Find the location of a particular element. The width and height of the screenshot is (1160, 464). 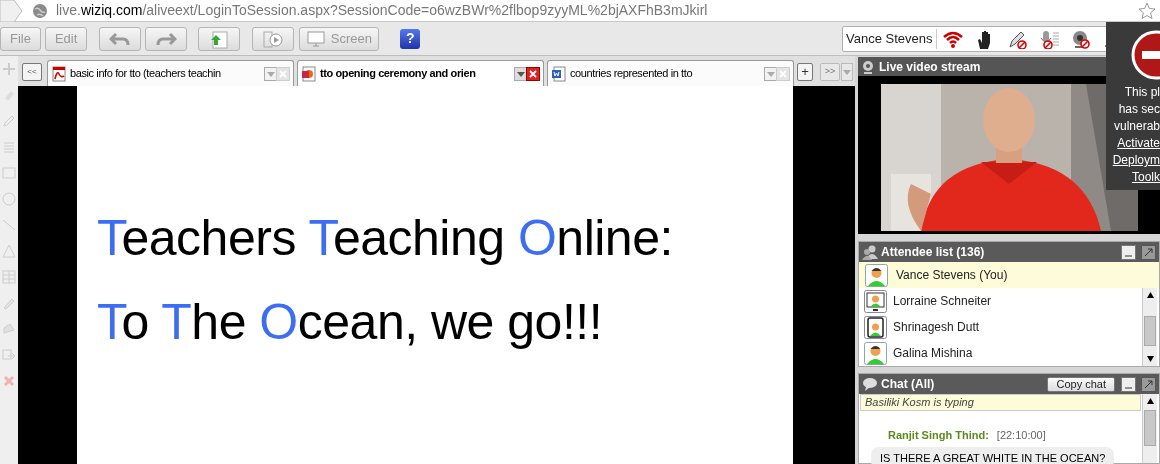

pencil-blocked-icon is located at coordinates (1017, 39).